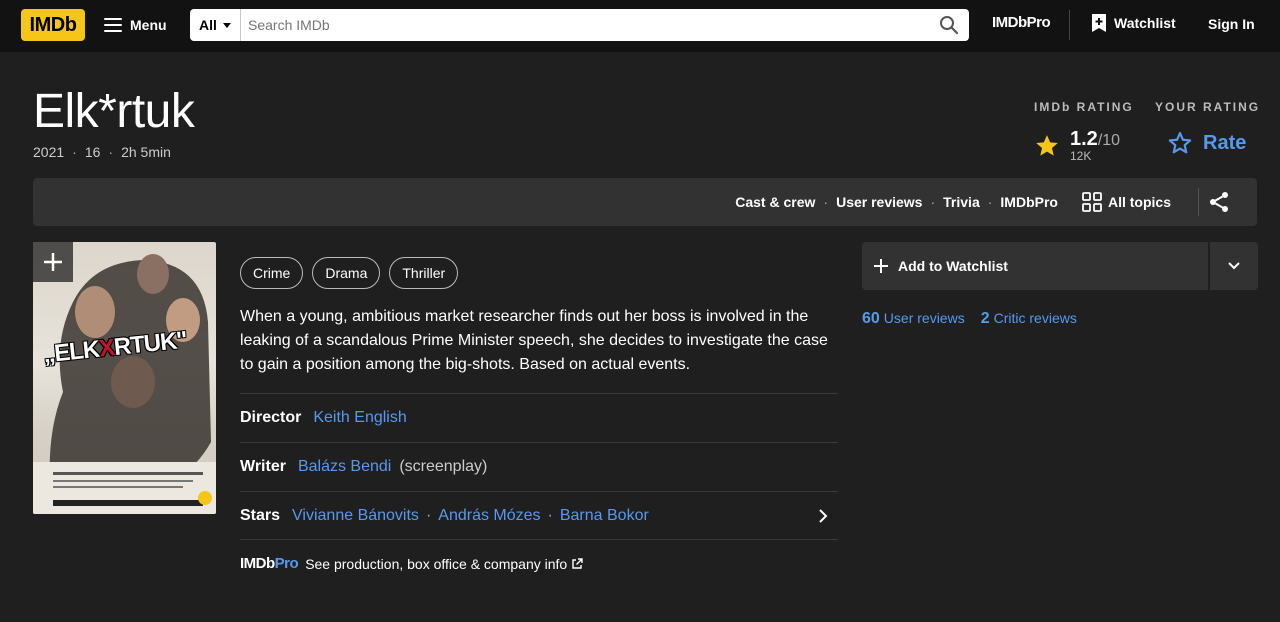 Image resolution: width=1280 pixels, height=622 pixels. What do you see at coordinates (226, 25) in the screenshot?
I see `caret-down-icon` at bounding box center [226, 25].